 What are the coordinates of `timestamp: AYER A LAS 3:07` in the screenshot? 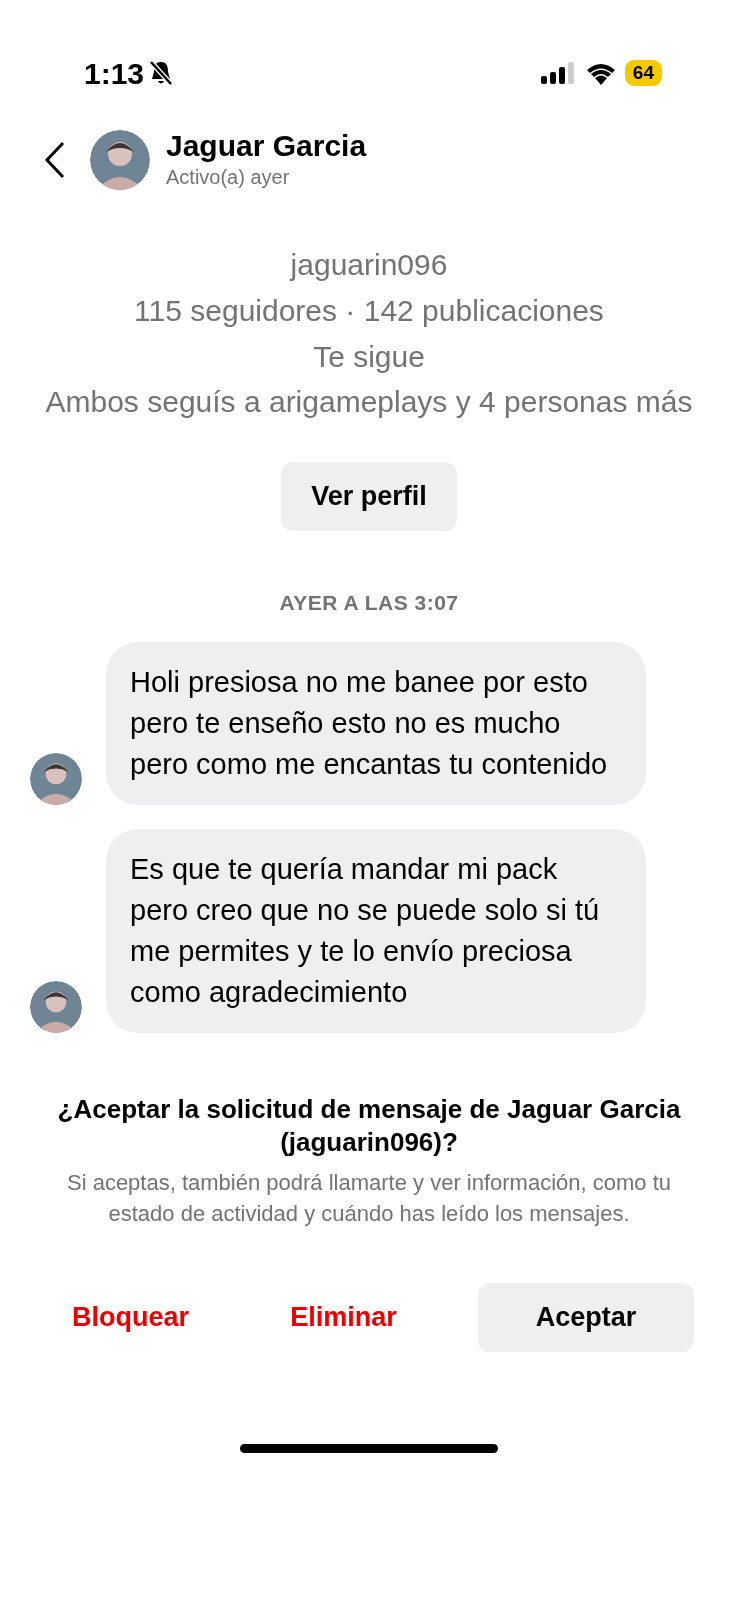 It's located at (369, 602).